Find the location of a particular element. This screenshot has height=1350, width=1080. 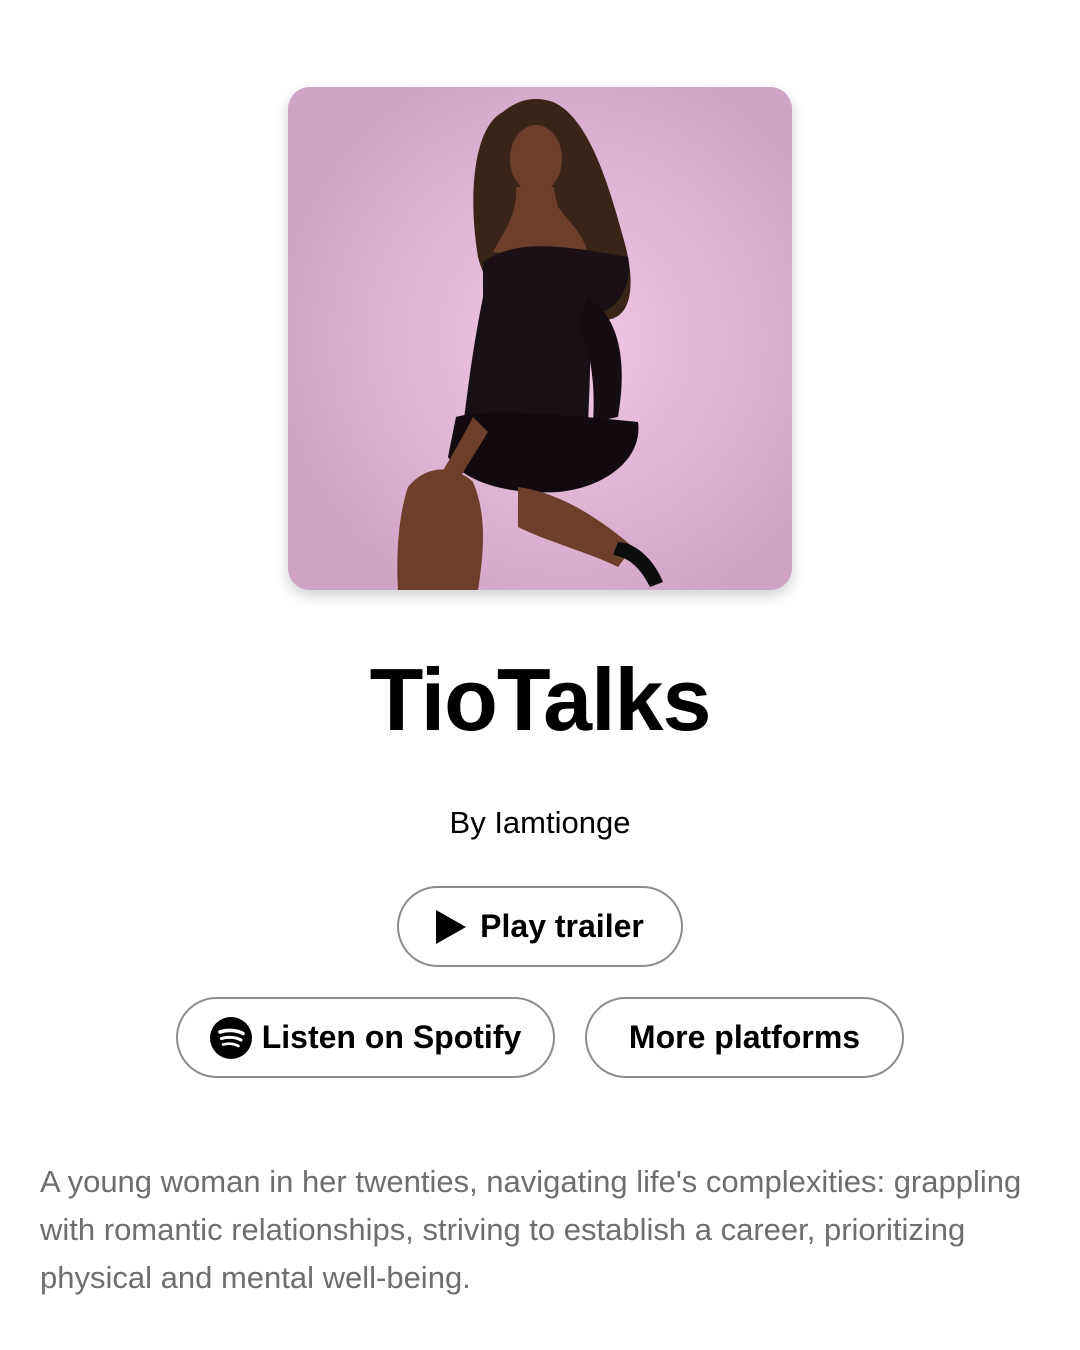

play-trailer-button: Play trailer is located at coordinates (540, 926).